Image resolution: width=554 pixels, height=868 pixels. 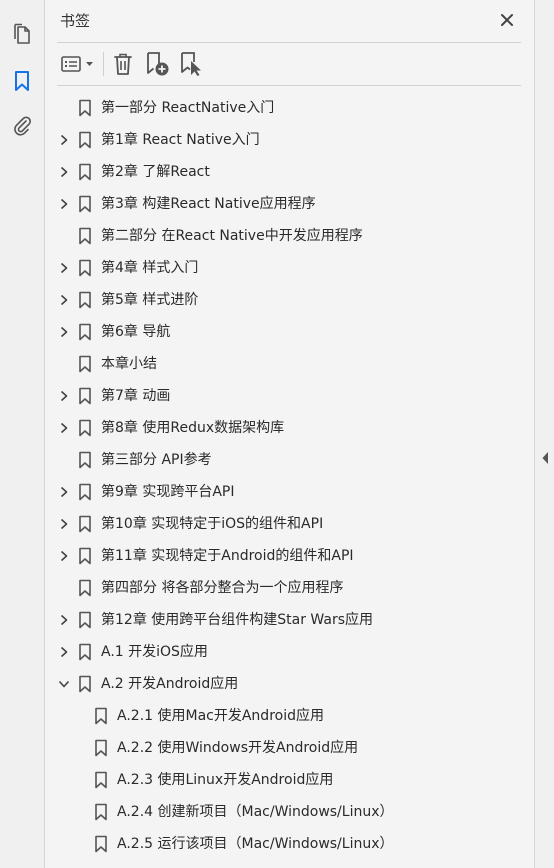 What do you see at coordinates (289, 396) in the screenshot?
I see `bookmark-row: 第7章 动画` at bounding box center [289, 396].